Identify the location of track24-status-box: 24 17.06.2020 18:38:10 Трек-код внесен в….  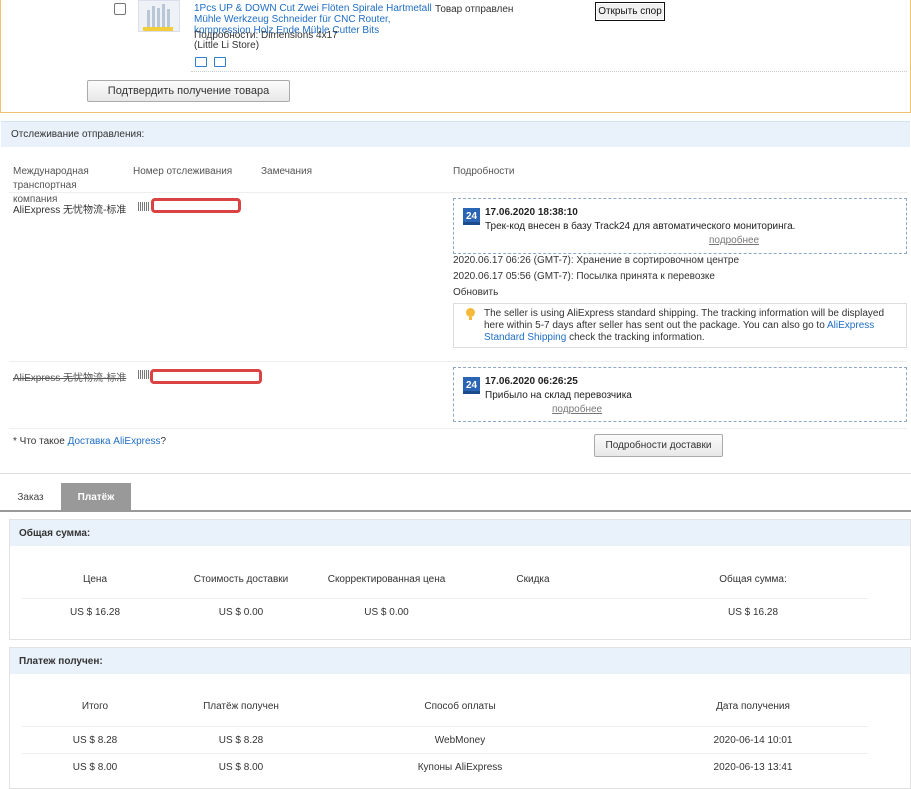
(680, 226).